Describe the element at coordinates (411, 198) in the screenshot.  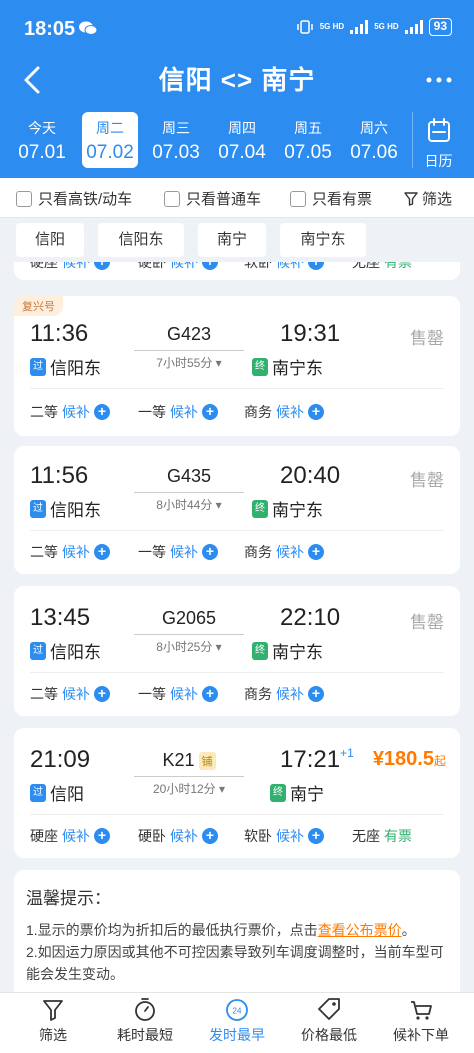
I see `funnel-icon` at that location.